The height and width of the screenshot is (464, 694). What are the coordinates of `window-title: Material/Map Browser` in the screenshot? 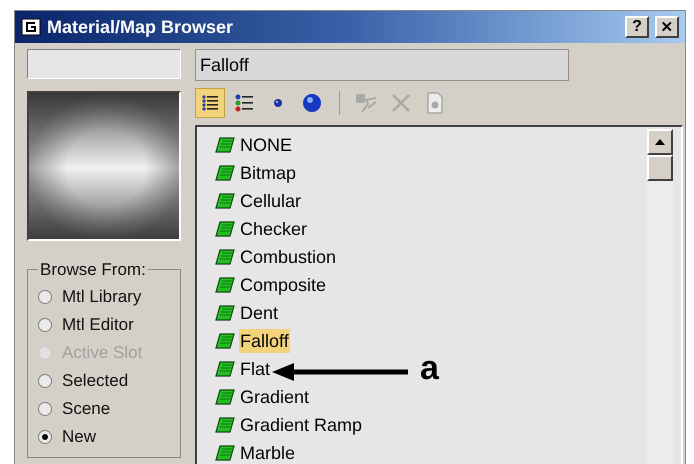 It's located at (140, 27).